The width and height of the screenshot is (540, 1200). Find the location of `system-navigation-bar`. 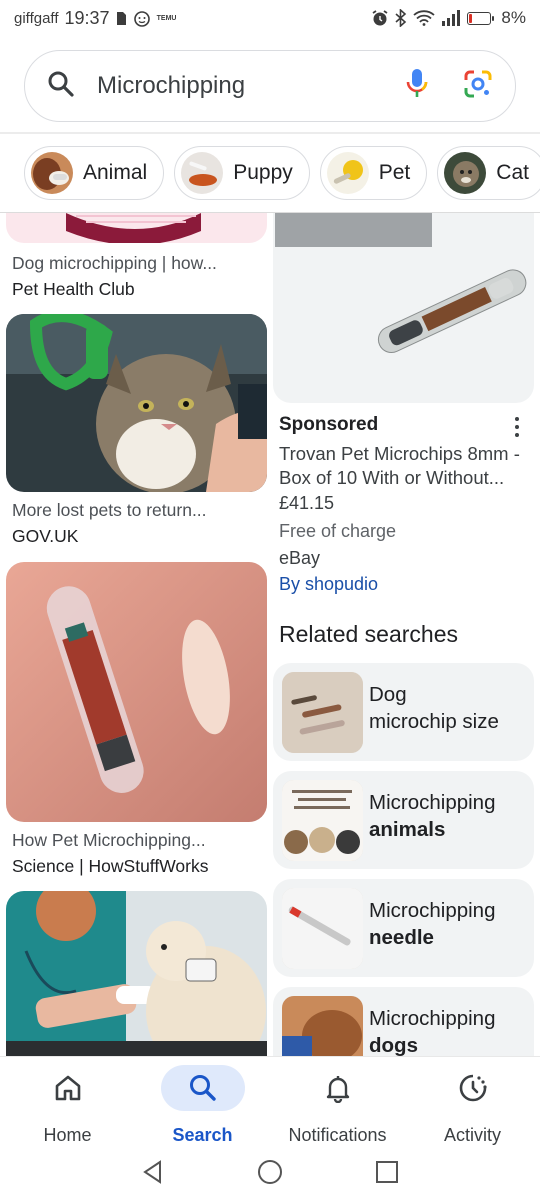

system-navigation-bar is located at coordinates (270, 1174).